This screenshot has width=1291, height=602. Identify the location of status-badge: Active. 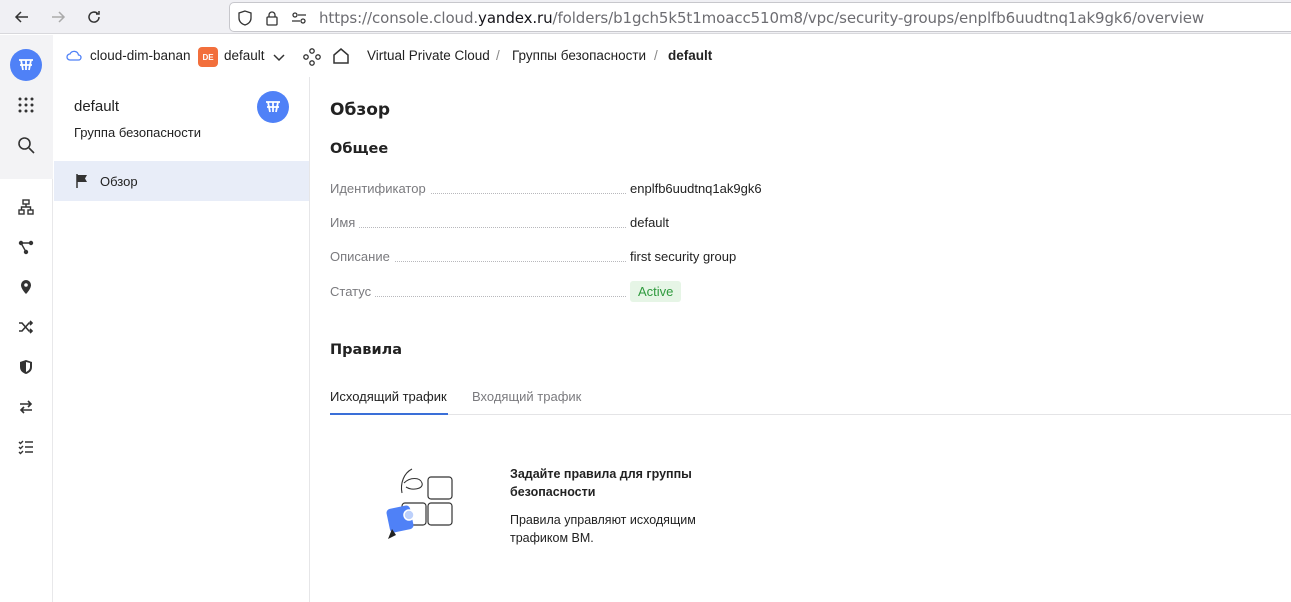
(656, 291).